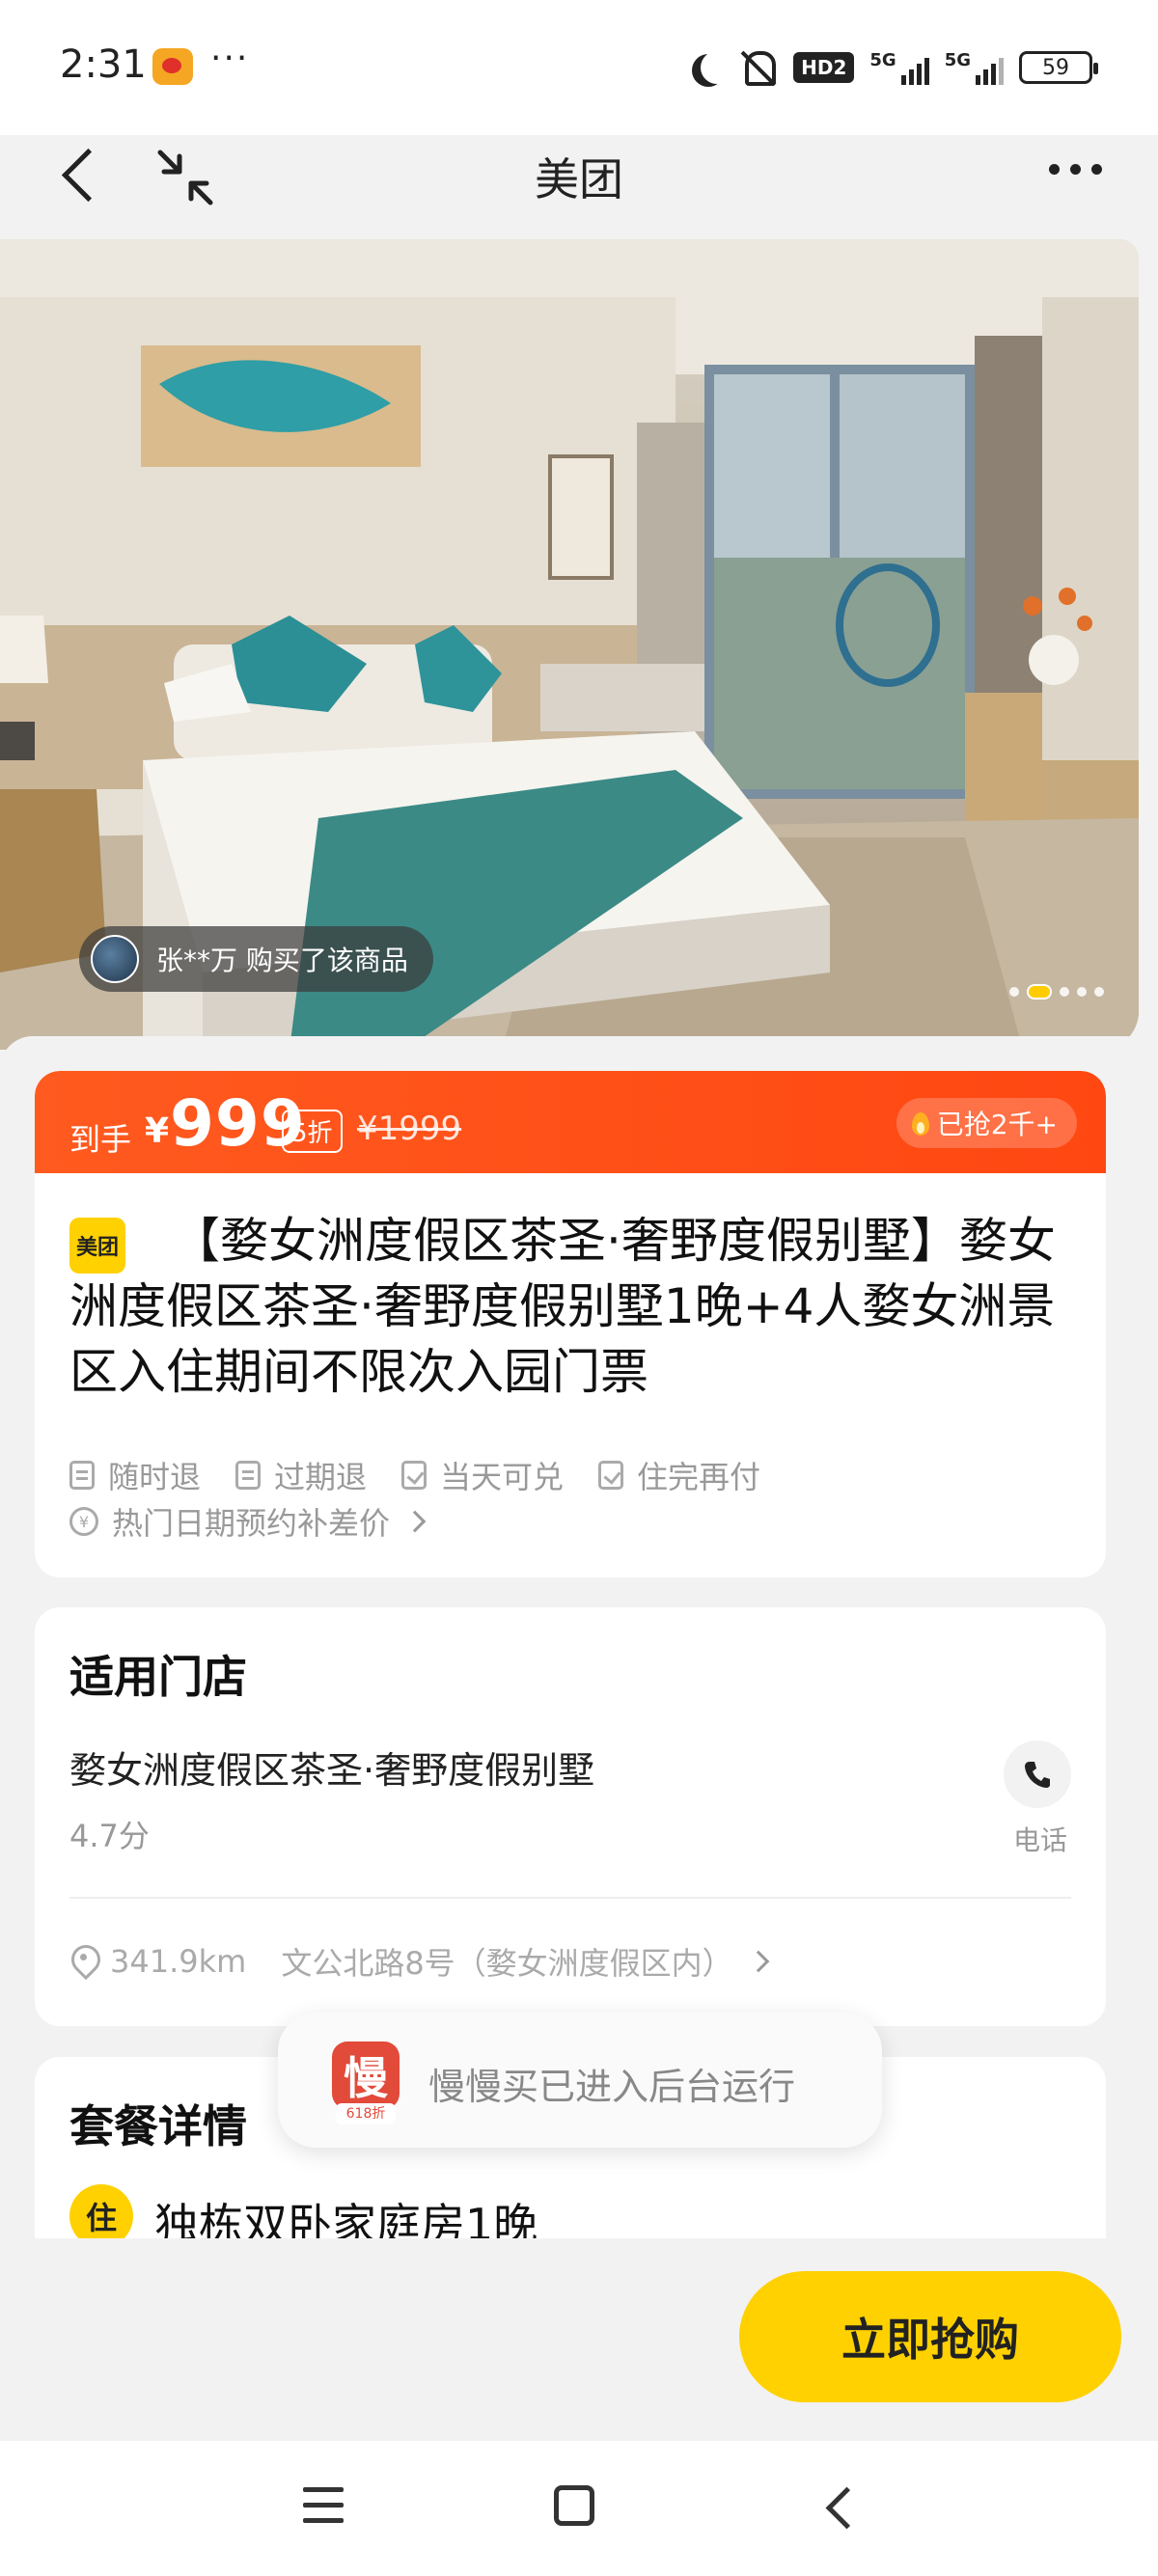 The height and width of the screenshot is (2576, 1158). Describe the element at coordinates (185, 178) in the screenshot. I see `shrink-icon` at that location.